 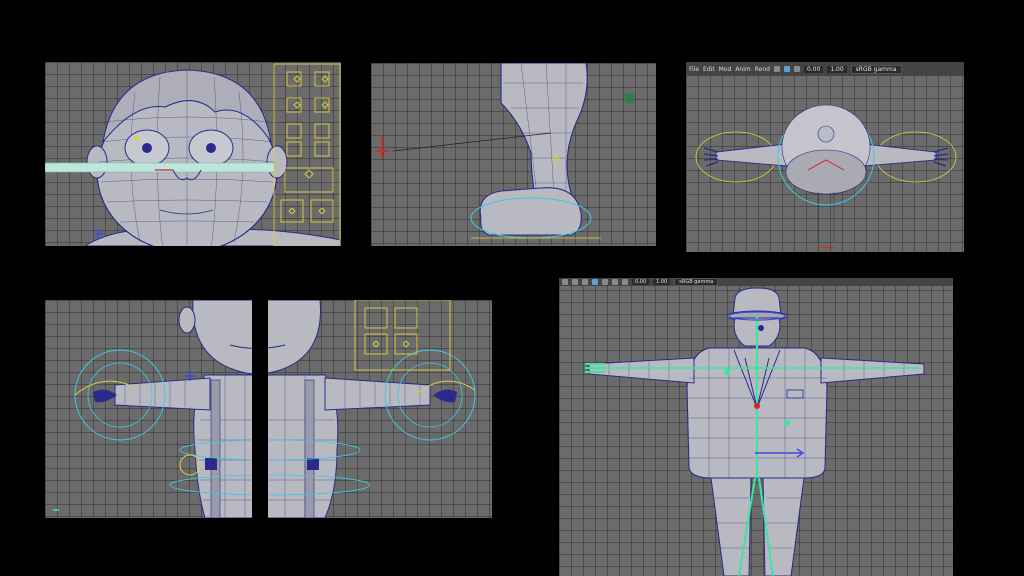 What do you see at coordinates (277, 162) in the screenshot?
I see `right-ear-mesh` at bounding box center [277, 162].